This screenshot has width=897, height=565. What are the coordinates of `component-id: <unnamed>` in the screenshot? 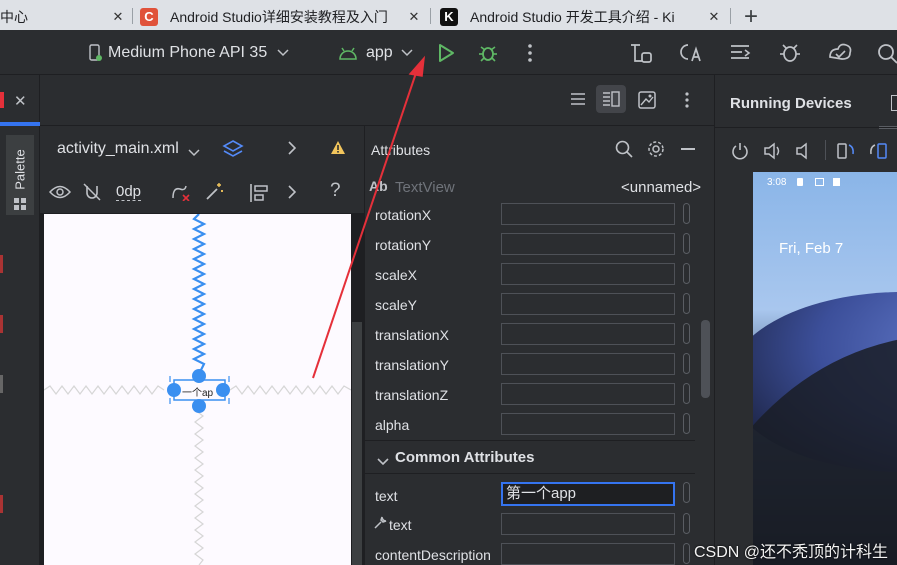 It's located at (661, 187).